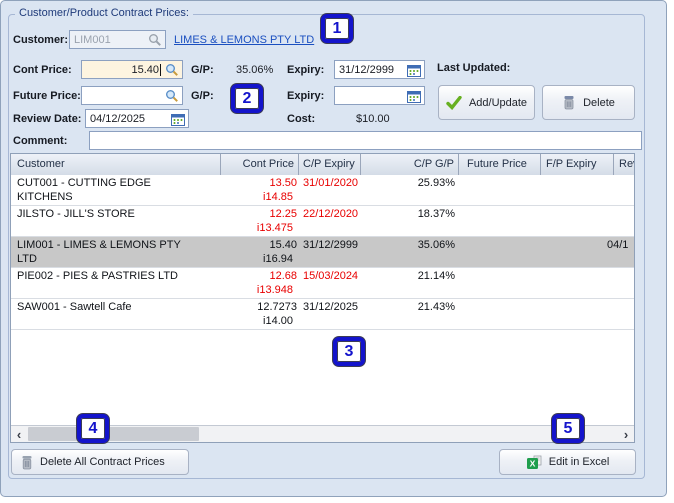  Describe the element at coordinates (624, 164) in the screenshot. I see `col-header-review-date: Rev` at that location.